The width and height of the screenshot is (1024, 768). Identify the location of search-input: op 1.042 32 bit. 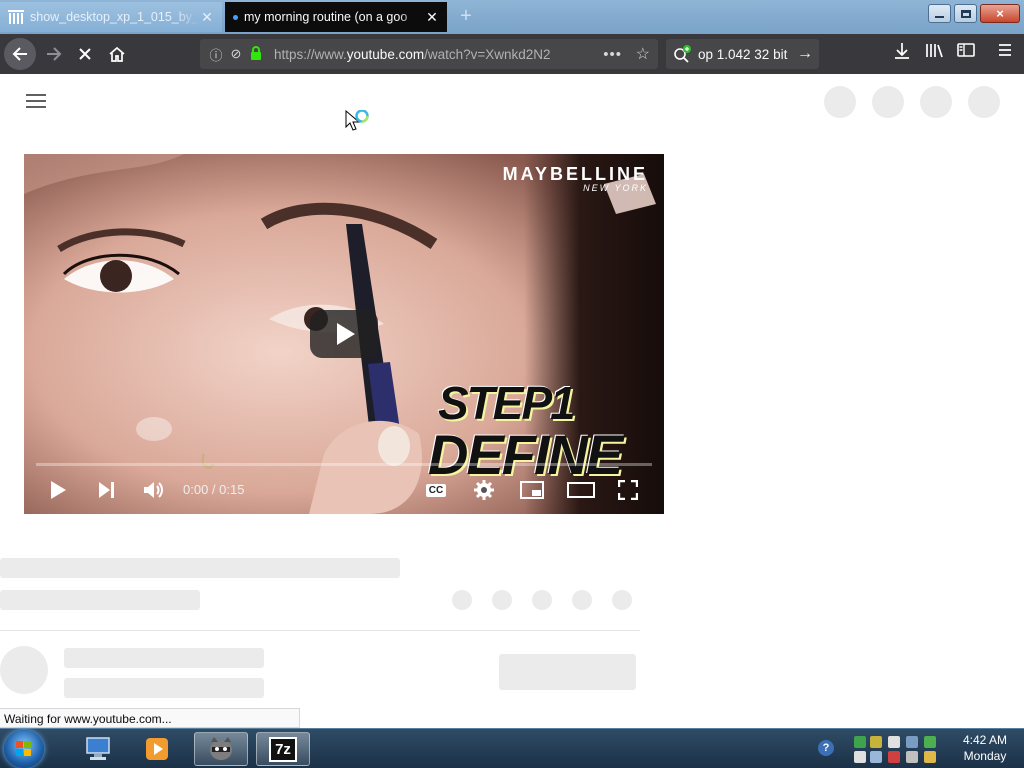
(742, 54).